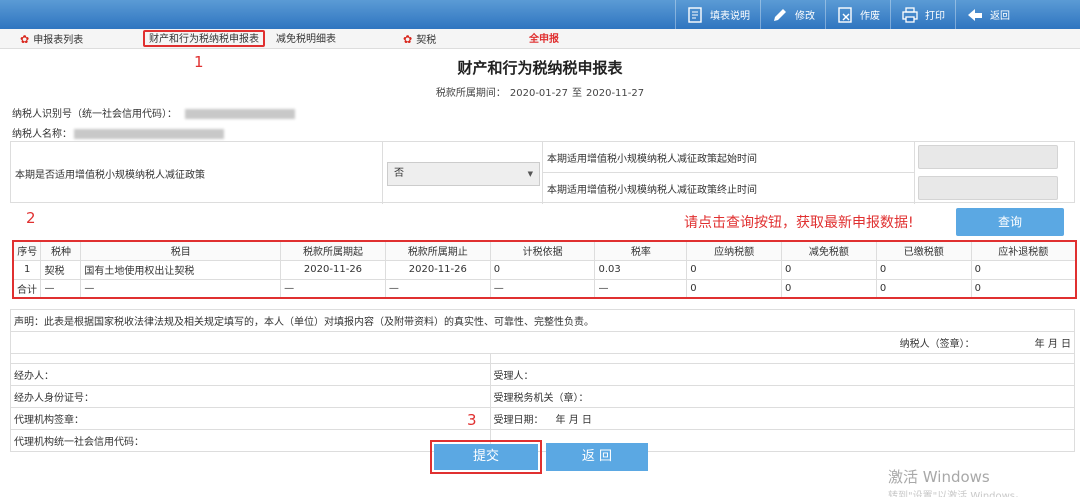  What do you see at coordinates (540, 14) in the screenshot?
I see `top-toolbar: 填表说明 修改 作废 打印 返回` at bounding box center [540, 14].